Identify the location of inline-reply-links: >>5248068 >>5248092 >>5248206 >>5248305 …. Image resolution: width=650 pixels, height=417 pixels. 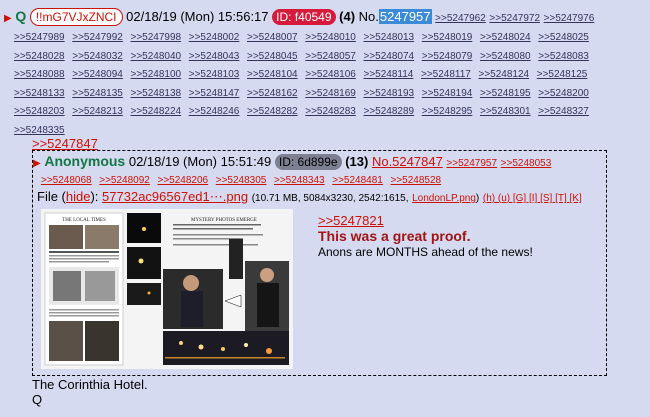
(243, 178).